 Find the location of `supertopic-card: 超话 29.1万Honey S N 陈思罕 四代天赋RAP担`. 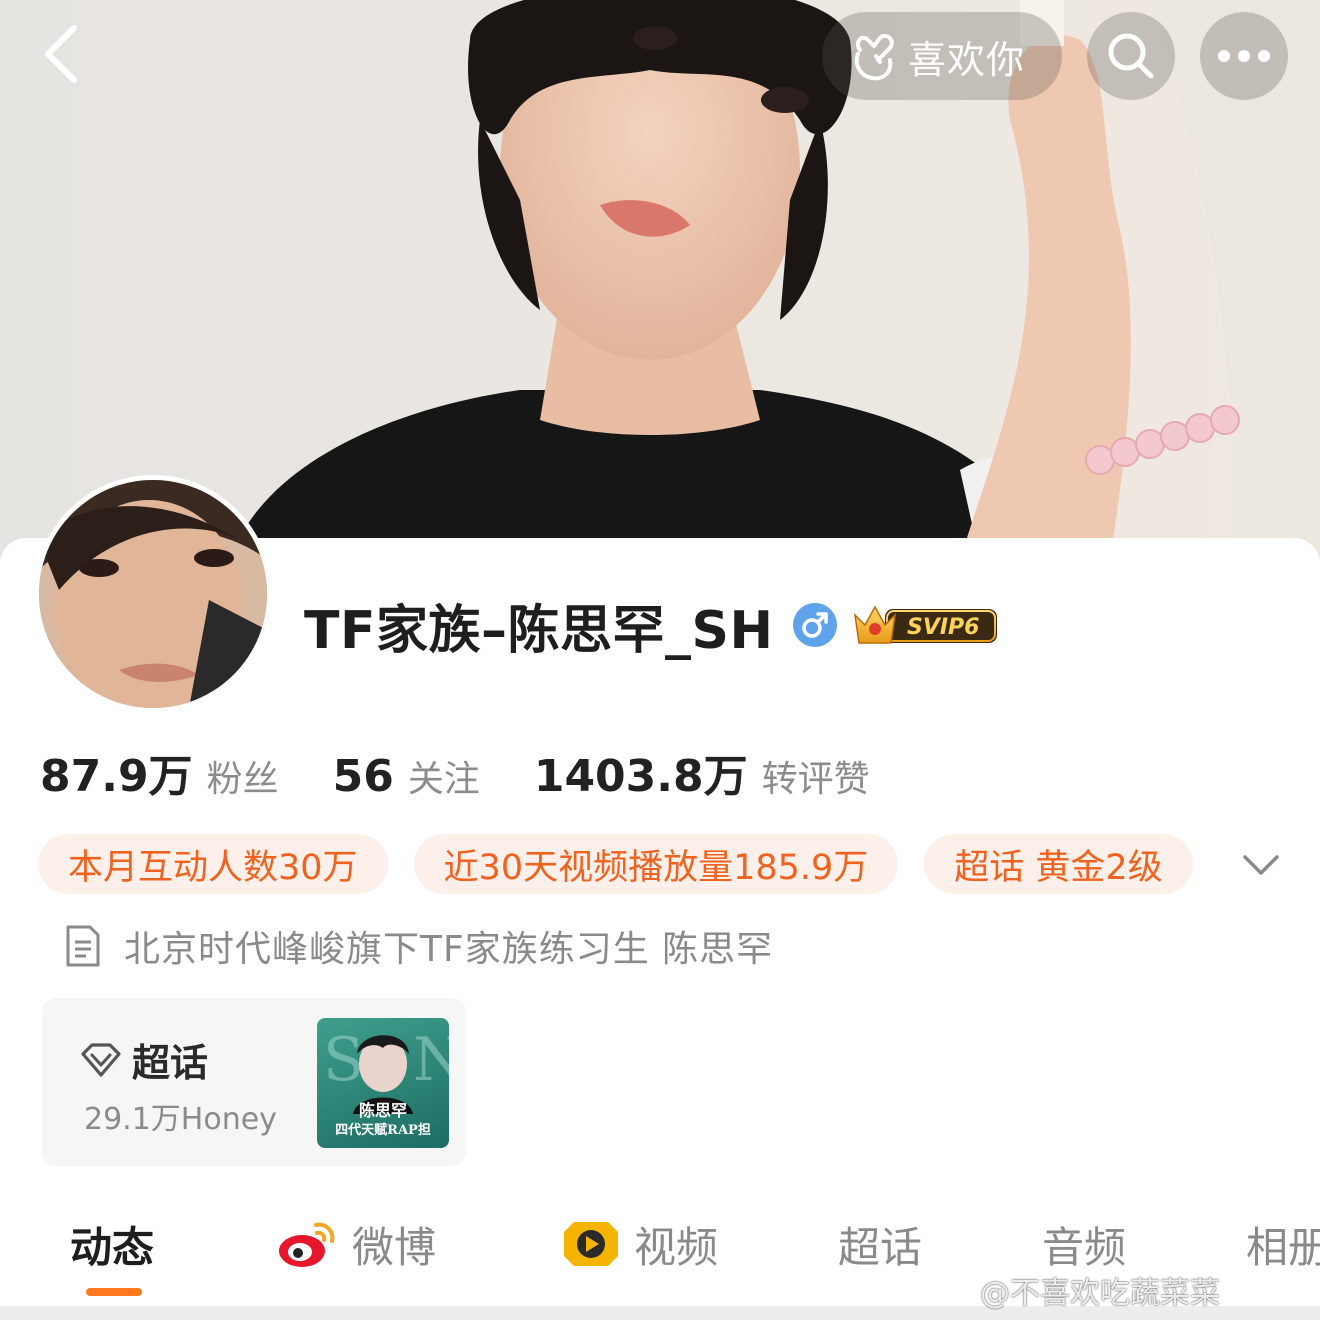

supertopic-card: 超话 29.1万Honey S N 陈思罕 四代天赋RAP担 is located at coordinates (254, 1082).